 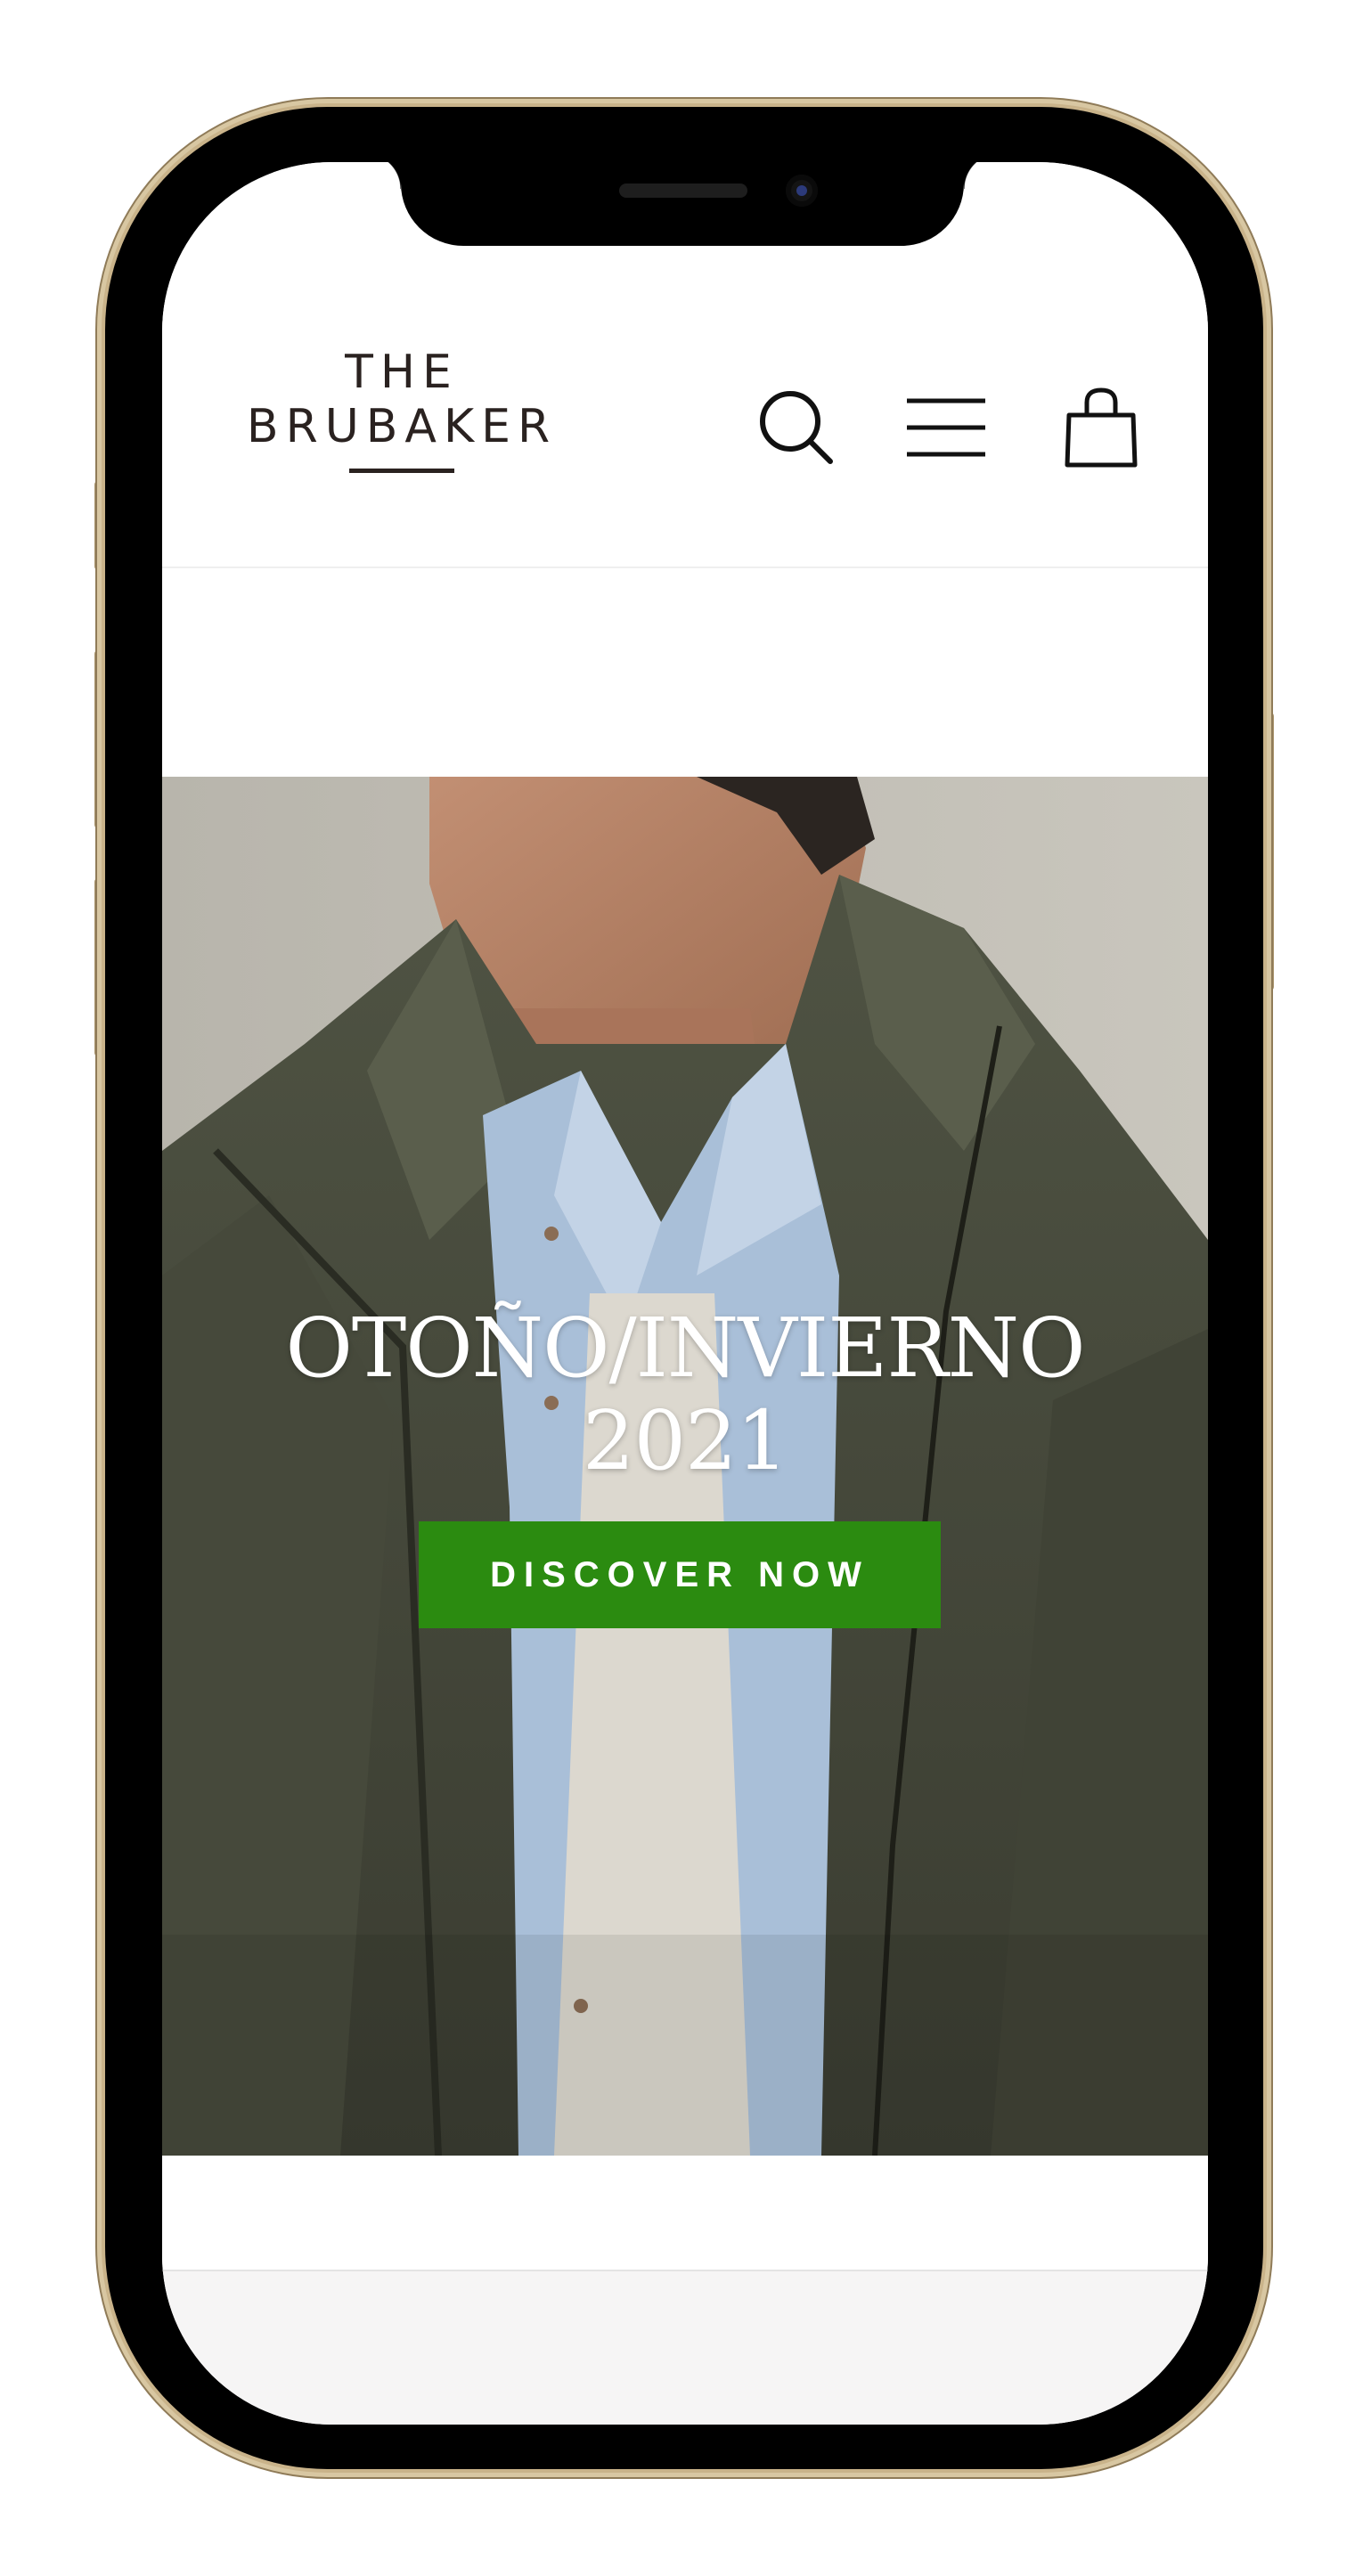 What do you see at coordinates (683, 191) in the screenshot?
I see `speaker-grille` at bounding box center [683, 191].